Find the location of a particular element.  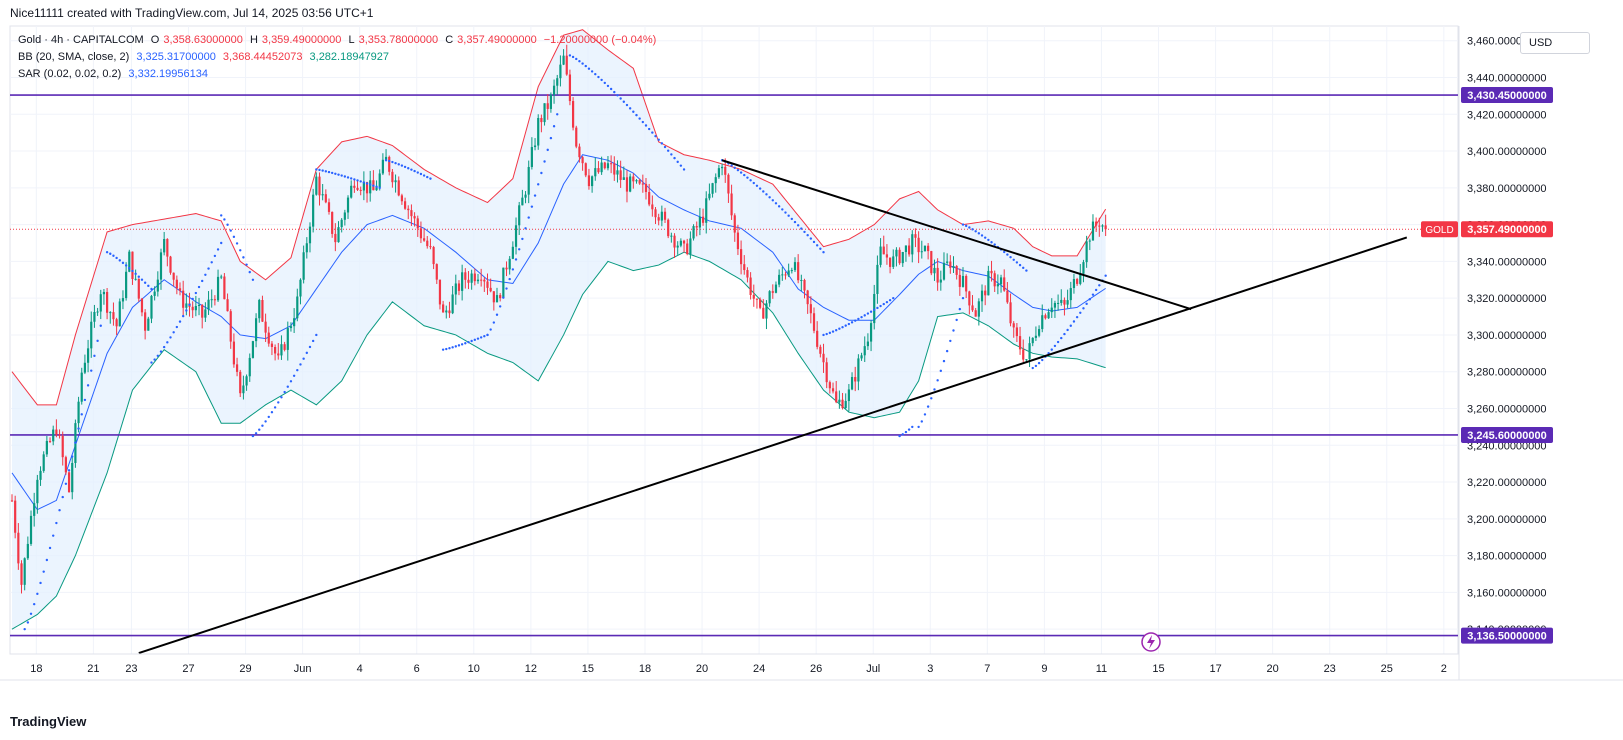

x-tick-label: 20 is located at coordinates (1273, 669).